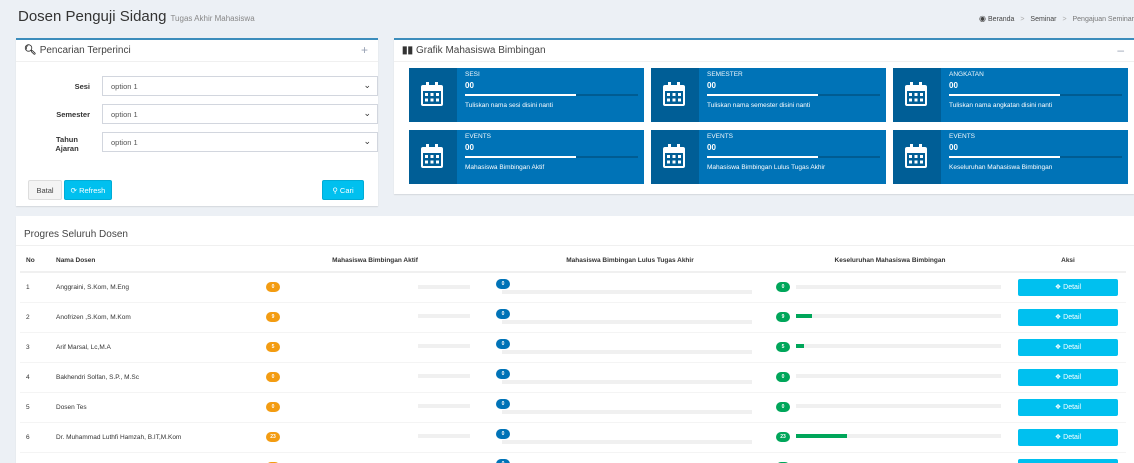  What do you see at coordinates (240, 86) in the screenshot?
I see `sesi-select: option 1 ⌄` at bounding box center [240, 86].